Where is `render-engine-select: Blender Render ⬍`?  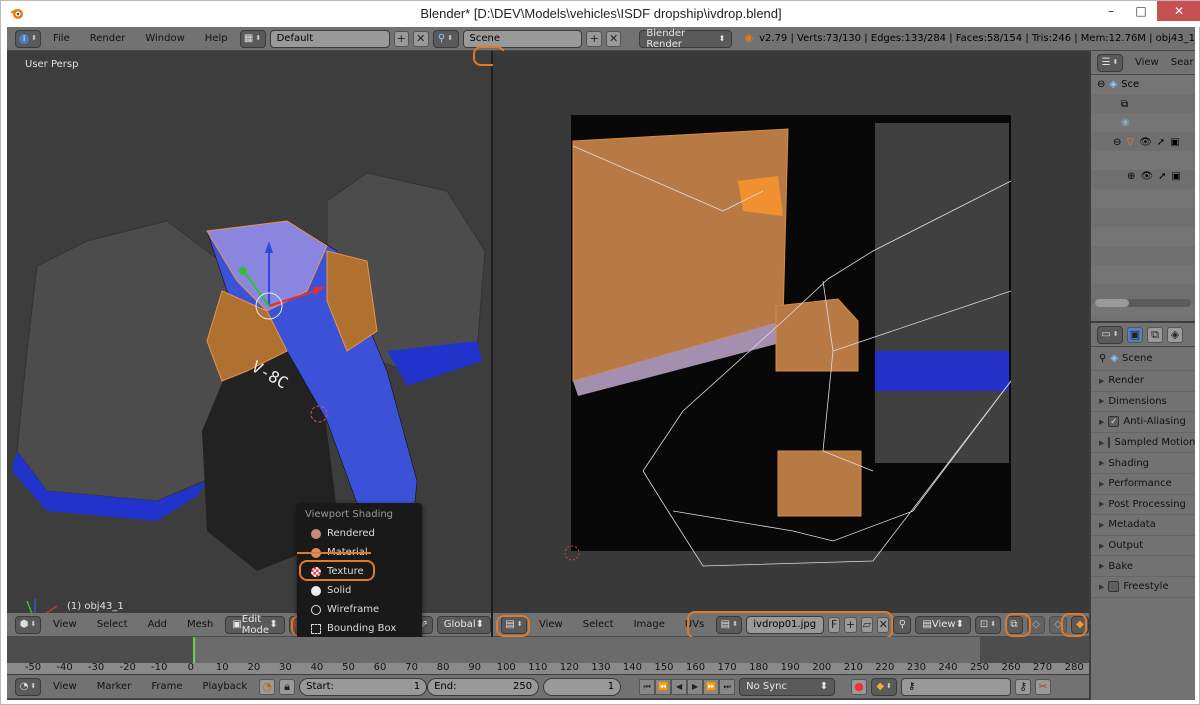 render-engine-select: Blender Render ⬍ is located at coordinates (686, 39).